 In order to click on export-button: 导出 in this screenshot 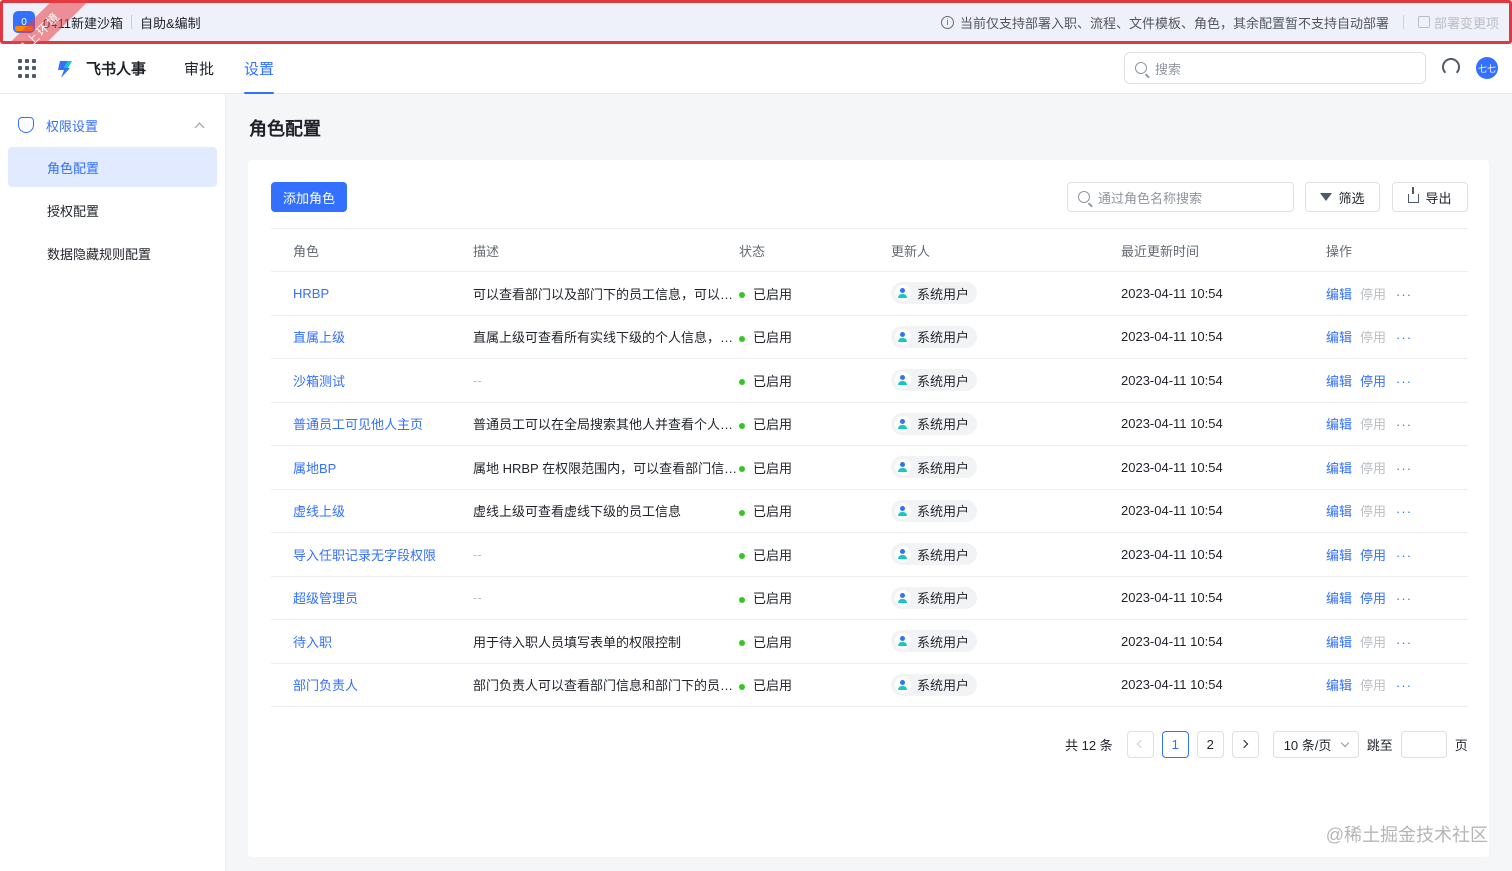, I will do `click(1430, 197)`.